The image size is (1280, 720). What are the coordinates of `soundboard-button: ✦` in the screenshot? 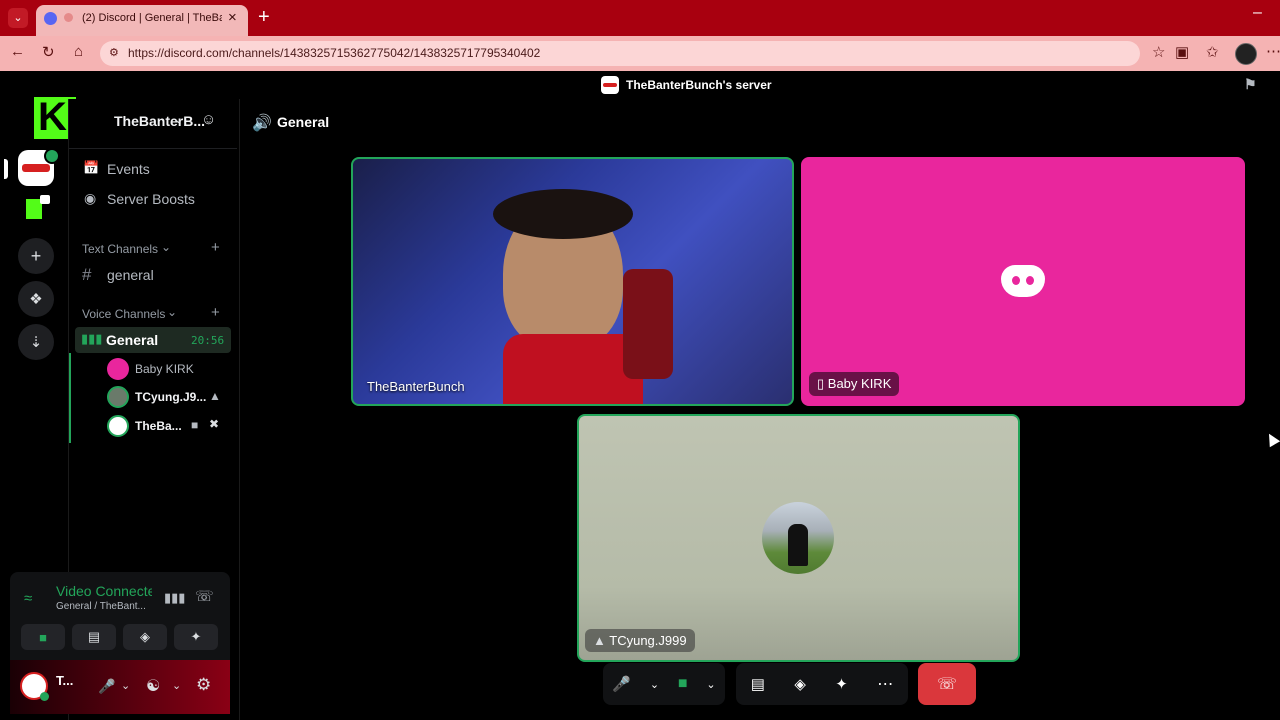 It's located at (196, 637).